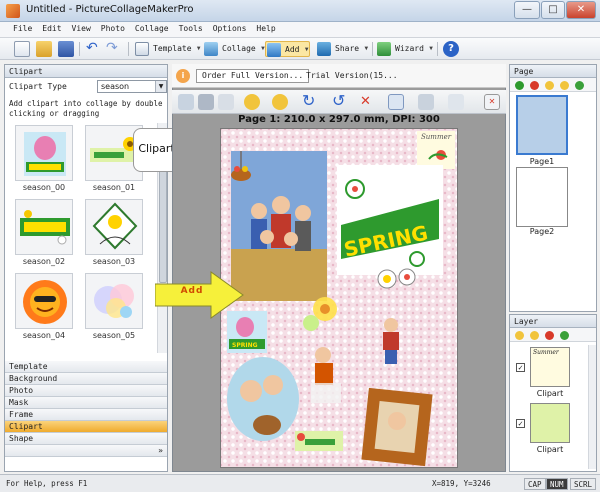  What do you see at coordinates (86, 71) in the screenshot?
I see `clipart-panel-title: Clipart` at bounding box center [86, 71].